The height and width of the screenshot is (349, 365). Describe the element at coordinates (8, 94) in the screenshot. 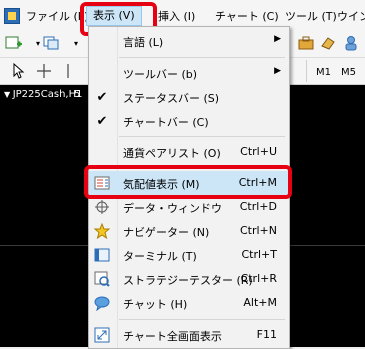

I see `chart-dropdown-icon: ▼` at that location.